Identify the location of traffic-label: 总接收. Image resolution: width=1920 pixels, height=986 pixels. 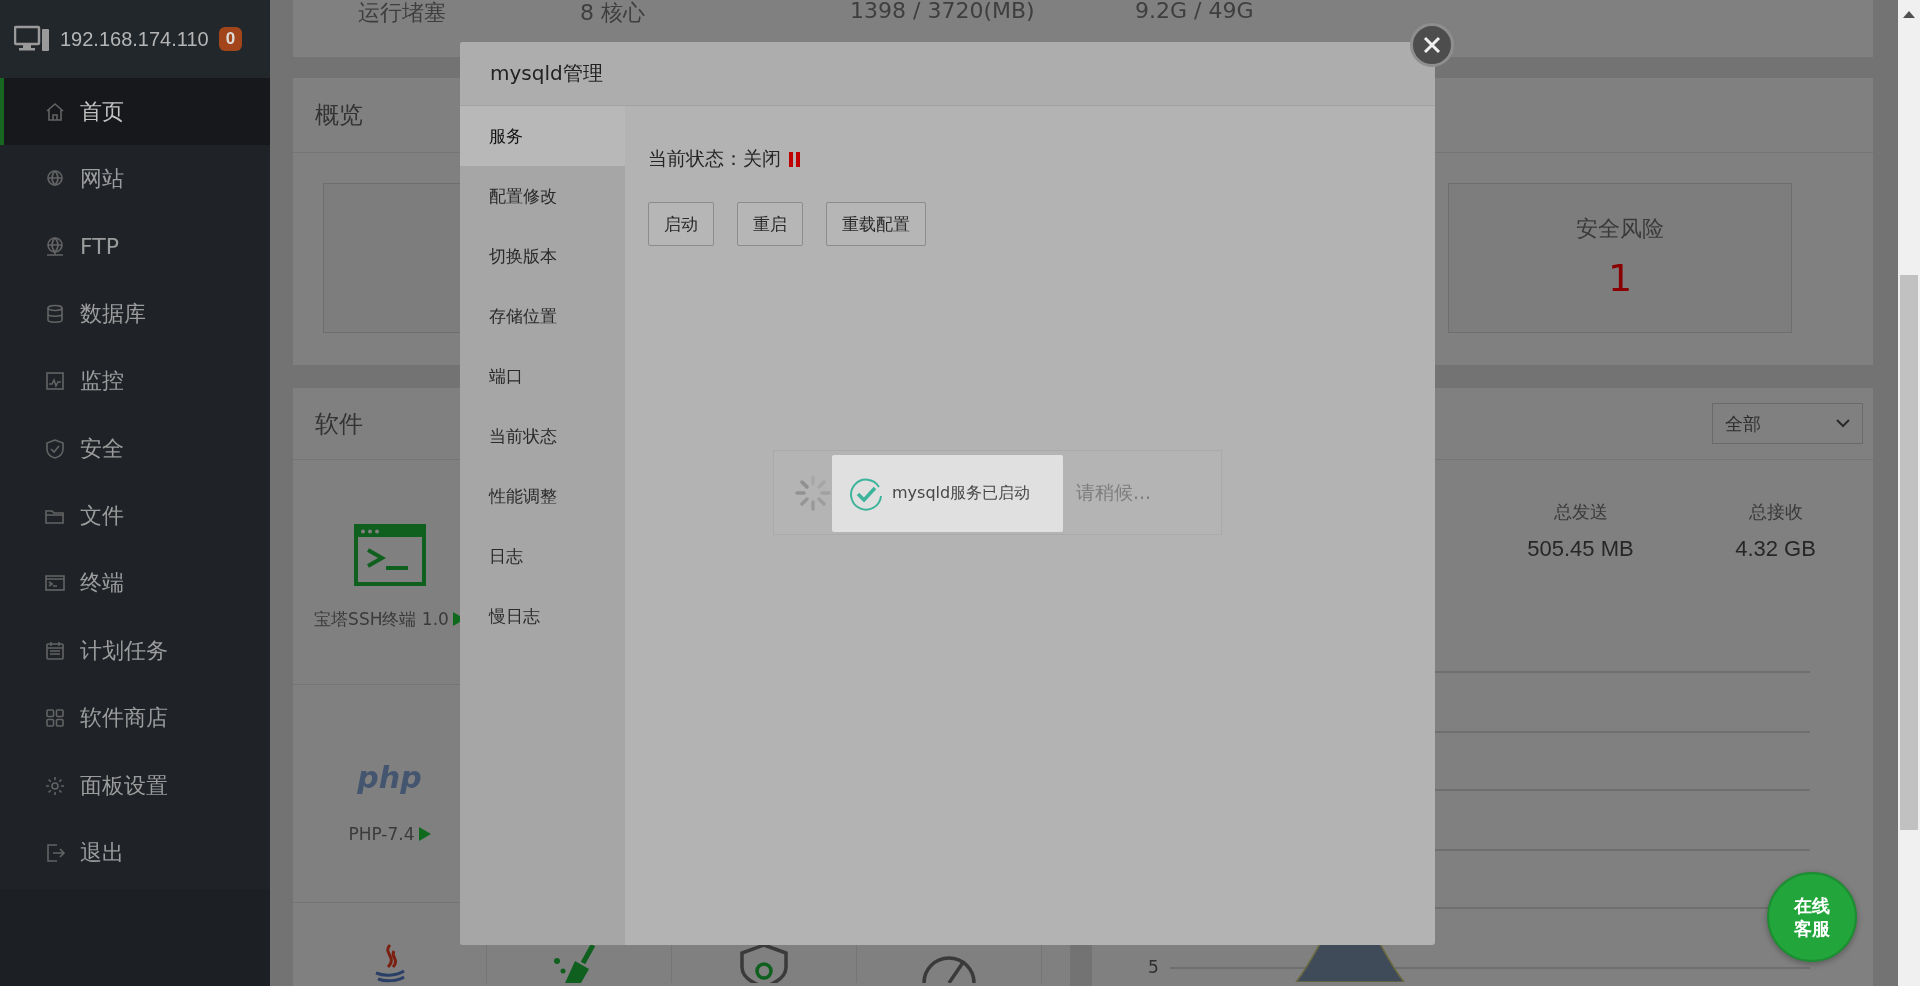
(1775, 512).